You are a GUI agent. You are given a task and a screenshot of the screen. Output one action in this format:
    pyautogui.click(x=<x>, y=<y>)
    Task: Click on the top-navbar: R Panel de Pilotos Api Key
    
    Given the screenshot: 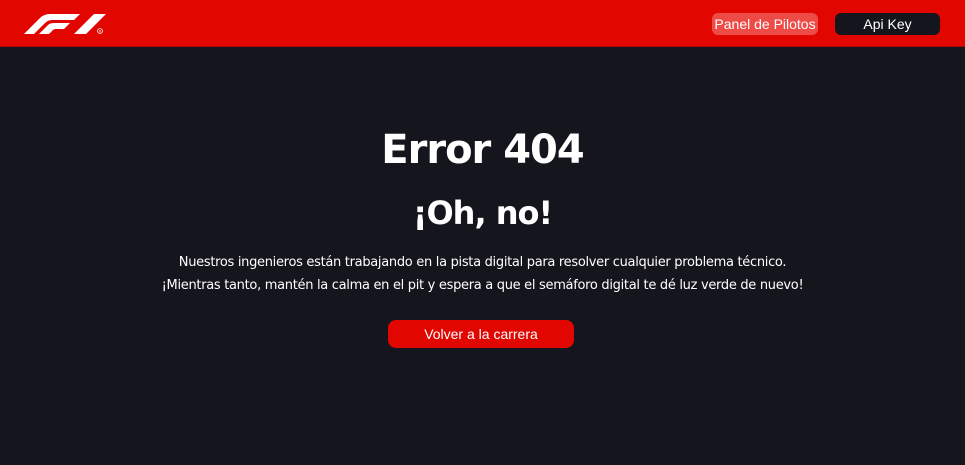 What is the action you would take?
    pyautogui.click(x=482, y=23)
    